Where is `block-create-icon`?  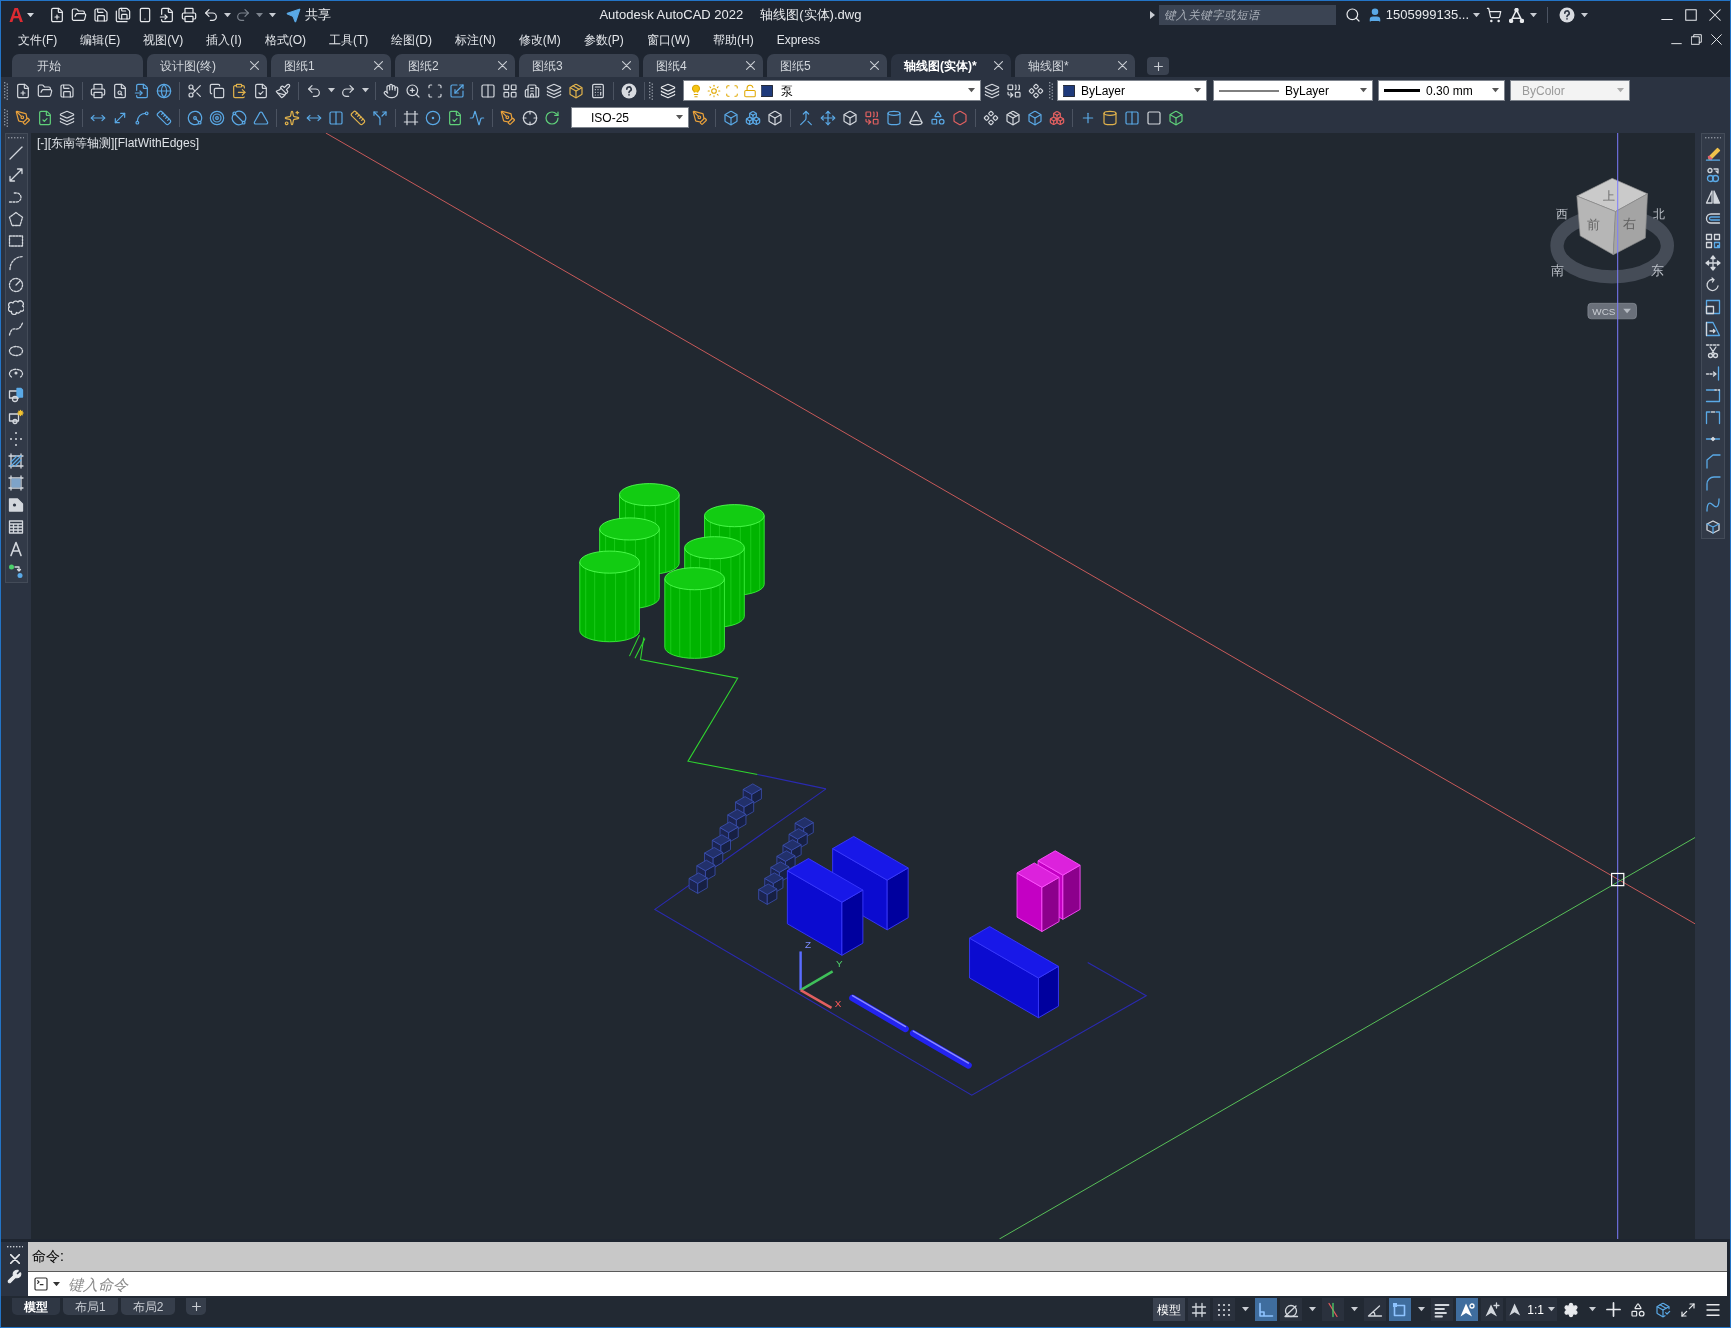
block-create-icon is located at coordinates (16, 417).